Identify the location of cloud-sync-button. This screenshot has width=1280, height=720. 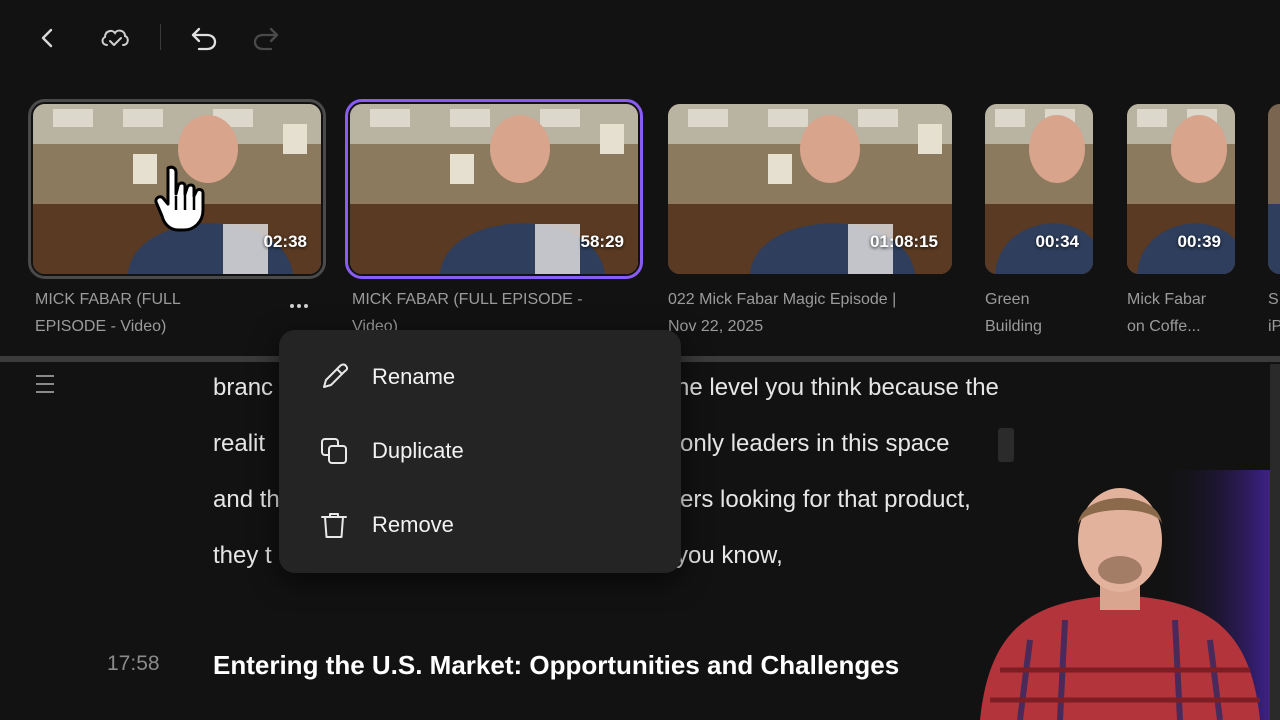
(115, 38).